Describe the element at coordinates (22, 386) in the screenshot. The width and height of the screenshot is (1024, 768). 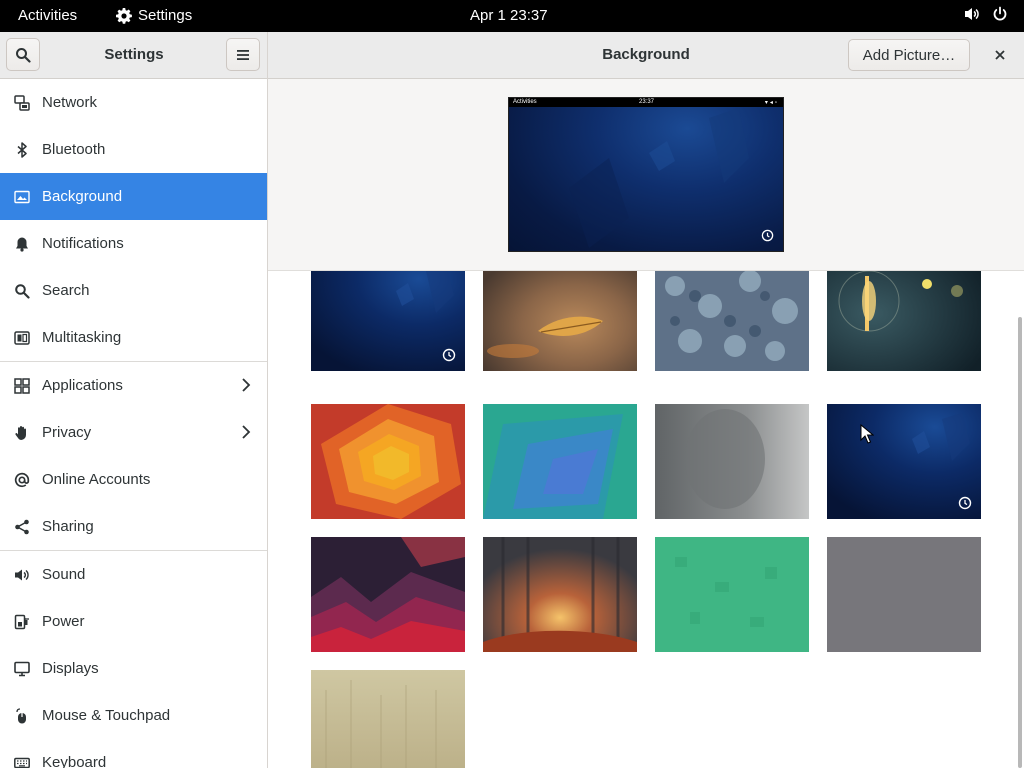
I see `applications-icon` at that location.